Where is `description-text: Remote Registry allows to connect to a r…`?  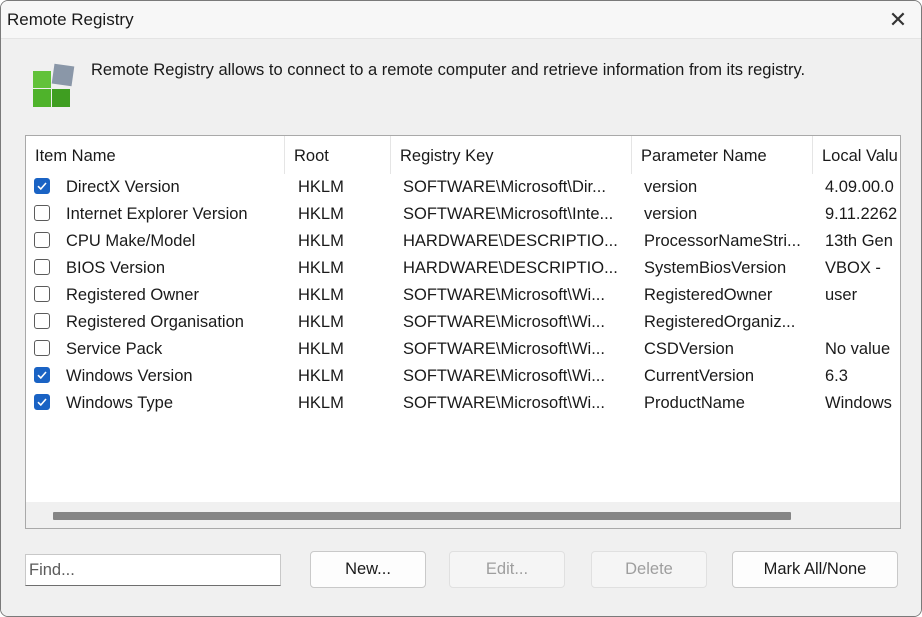
description-text: Remote Registry allows to connect to a r… is located at coordinates (448, 70).